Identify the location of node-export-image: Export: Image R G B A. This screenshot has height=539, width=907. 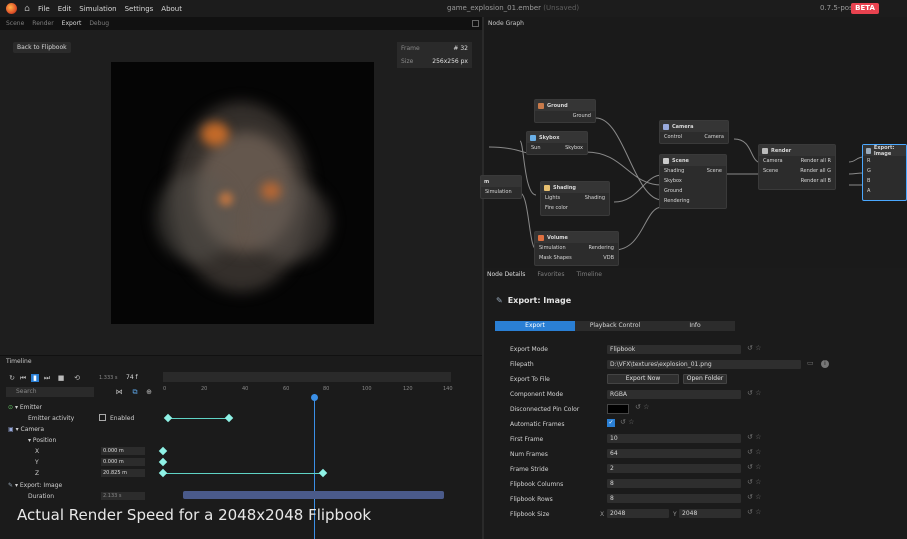
(884, 172).